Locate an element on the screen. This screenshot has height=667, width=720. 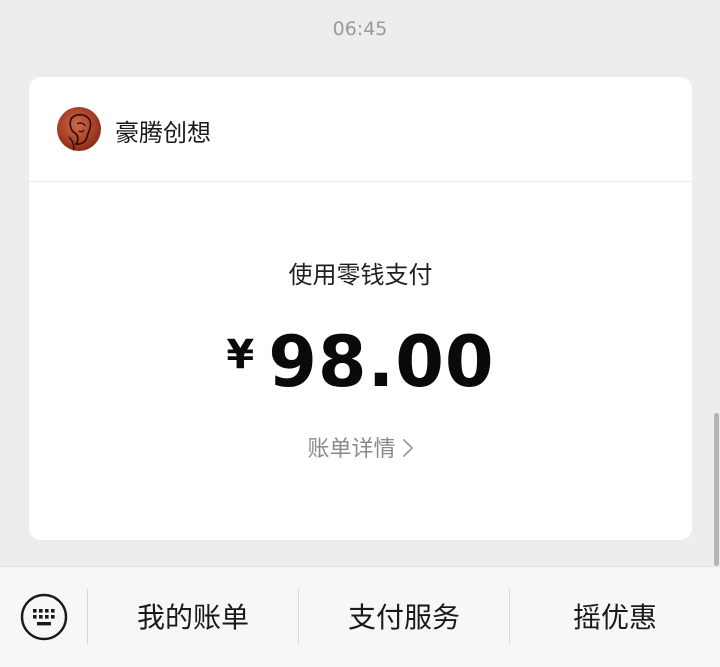
amount-value: 98.00 is located at coordinates (381, 362).